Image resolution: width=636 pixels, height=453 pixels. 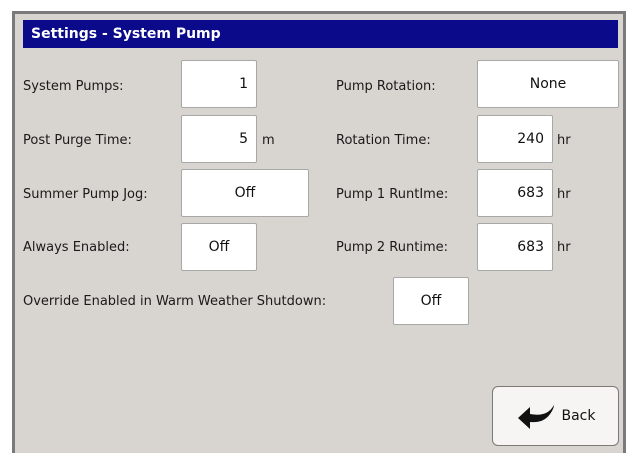 I want to click on post-purge-time-field: 5, so click(x=219, y=139).